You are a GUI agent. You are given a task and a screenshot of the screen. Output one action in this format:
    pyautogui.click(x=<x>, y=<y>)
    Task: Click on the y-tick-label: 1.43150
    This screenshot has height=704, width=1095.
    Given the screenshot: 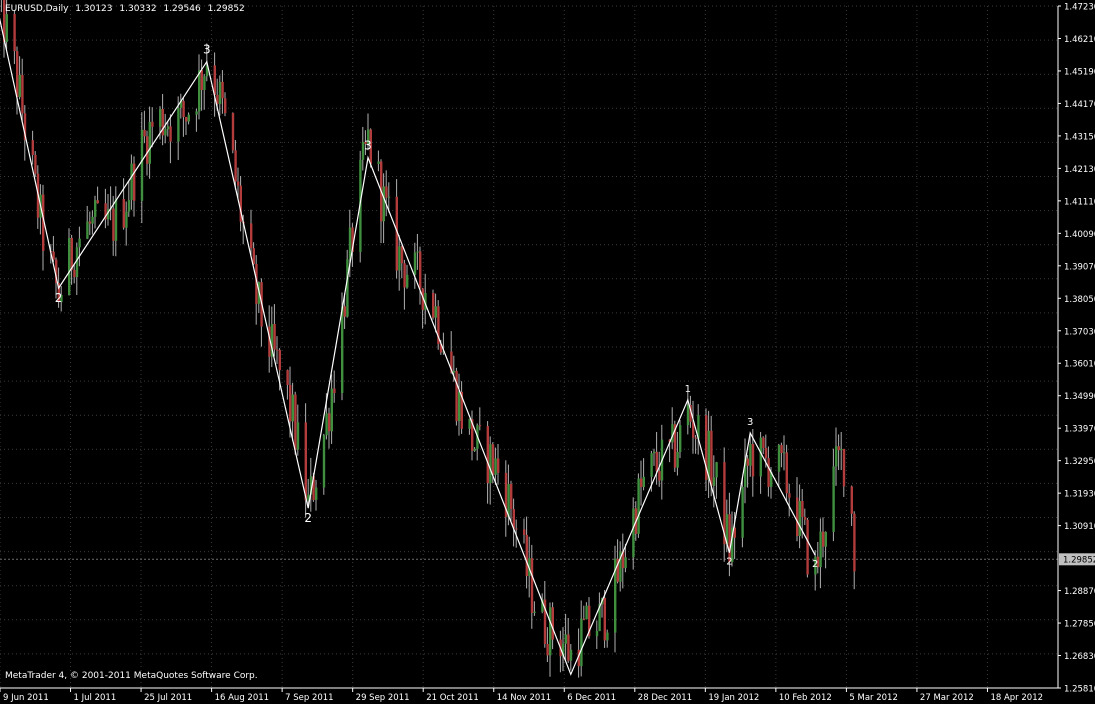 What is the action you would take?
    pyautogui.click(x=1079, y=137)
    